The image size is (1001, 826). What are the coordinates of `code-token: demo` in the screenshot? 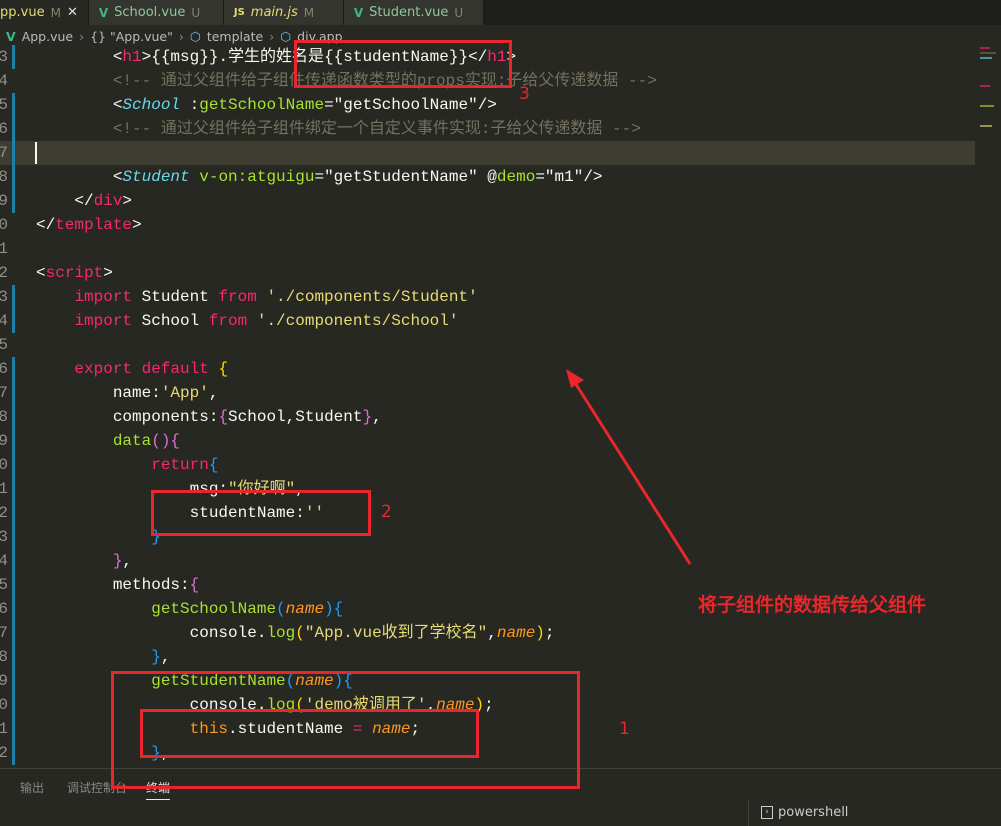 It's located at (516, 177).